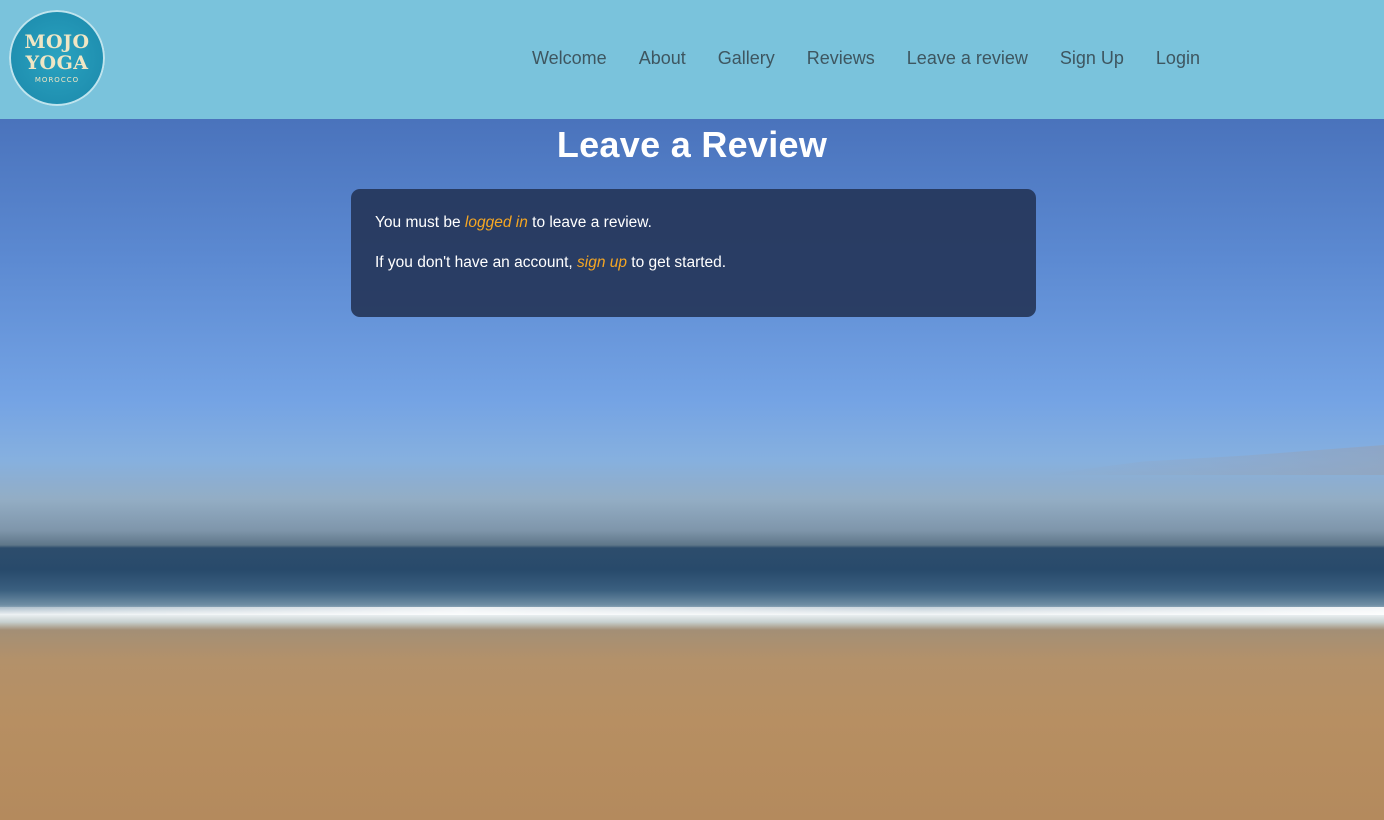 This screenshot has width=1384, height=820. I want to click on nav-link-reviews: Reviews, so click(841, 58).